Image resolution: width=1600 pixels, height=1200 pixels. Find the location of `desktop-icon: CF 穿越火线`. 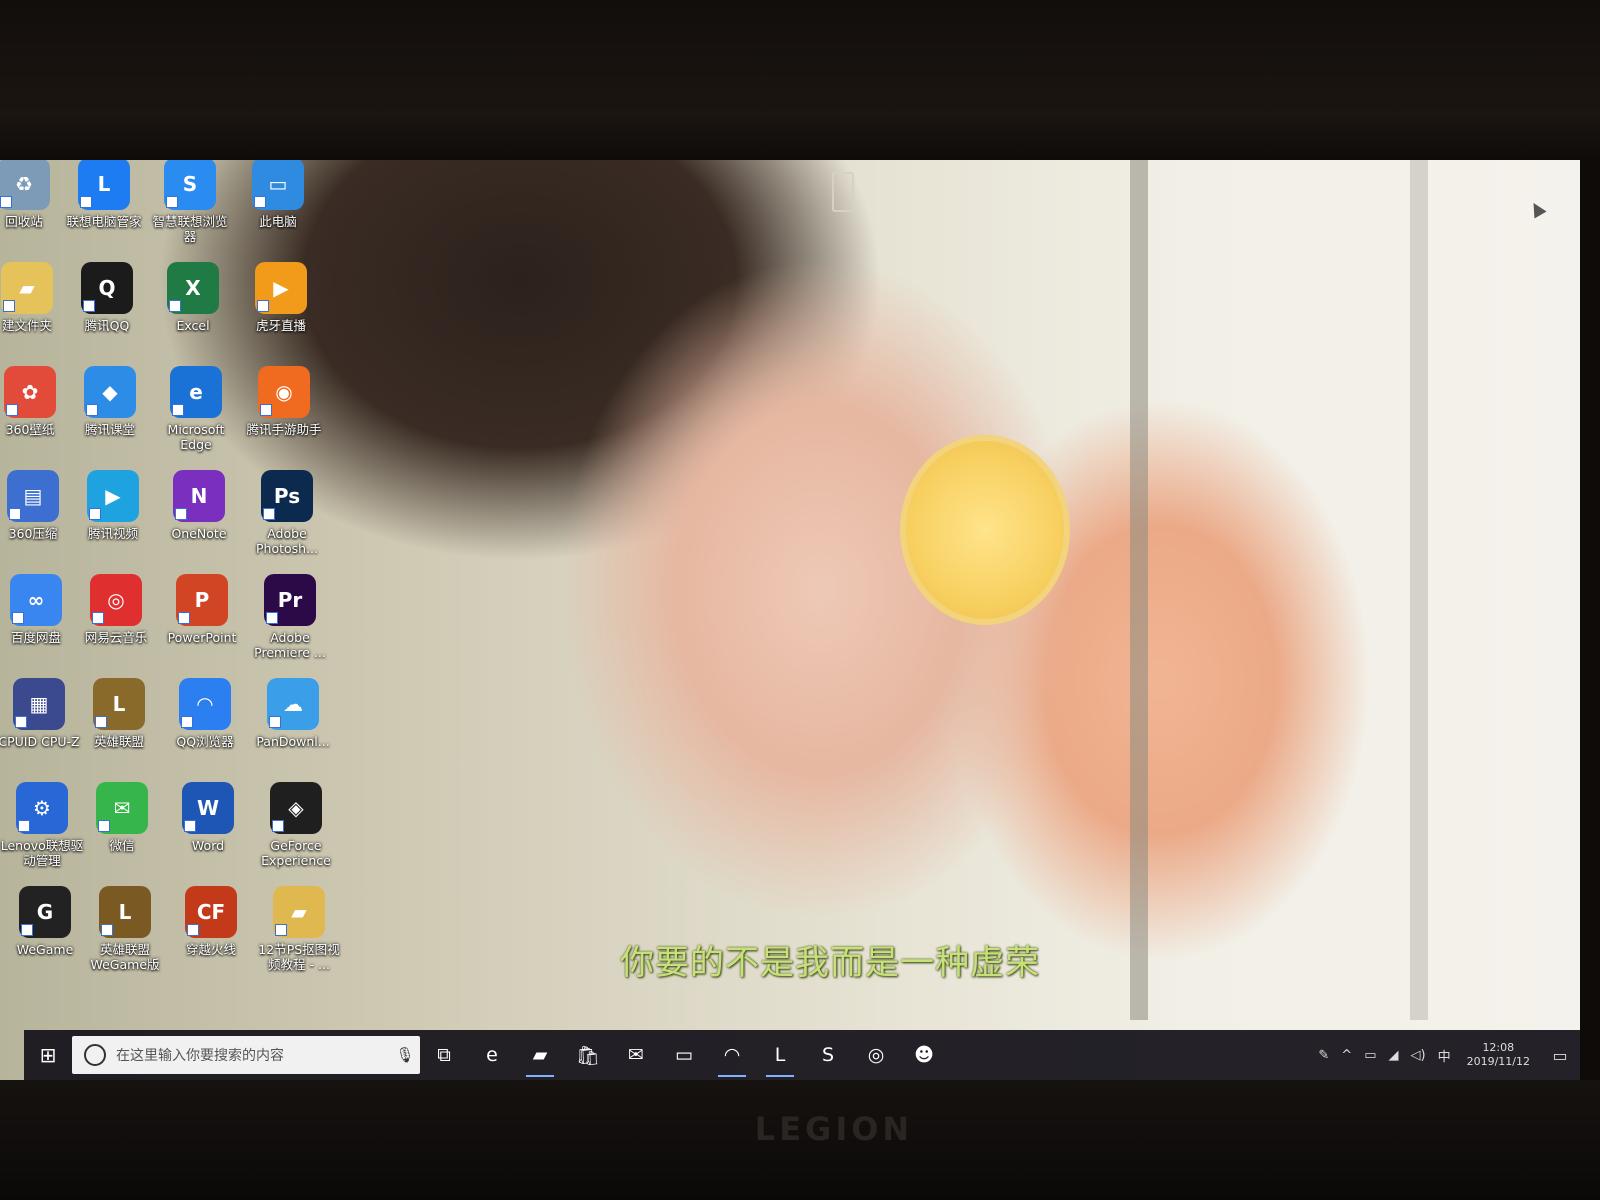

desktop-icon: CF 穿越火线 is located at coordinates (211, 921).